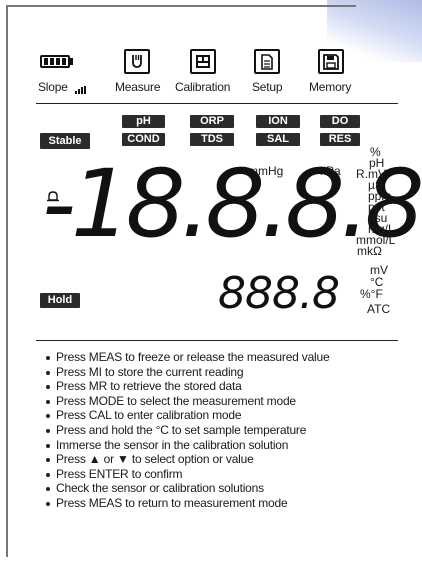  Describe the element at coordinates (138, 87) in the screenshot. I see `measure-label: Measure` at that location.